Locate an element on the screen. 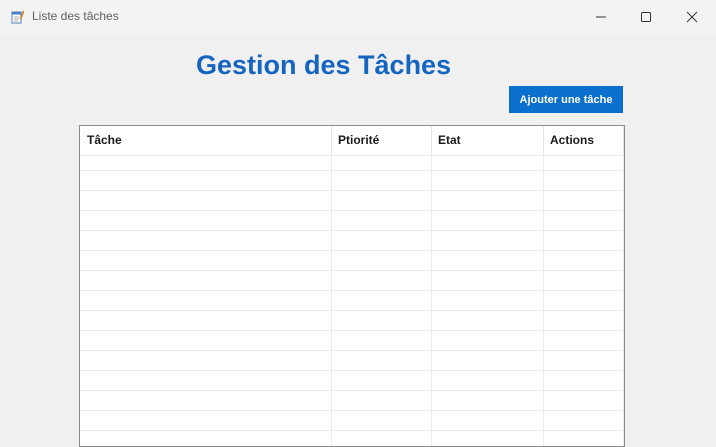  page-title: Gestion des Tâches is located at coordinates (324, 65).